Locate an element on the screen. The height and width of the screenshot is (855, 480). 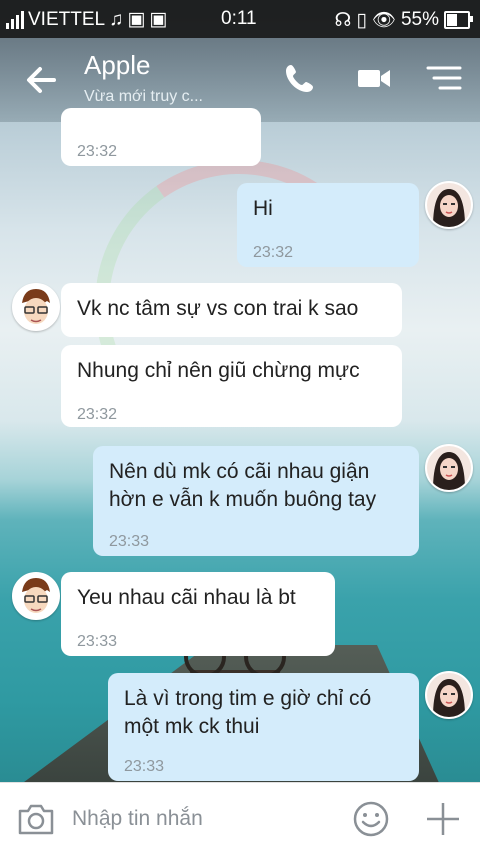
phone-signal-icon: ▯ is located at coordinates (361, 20).